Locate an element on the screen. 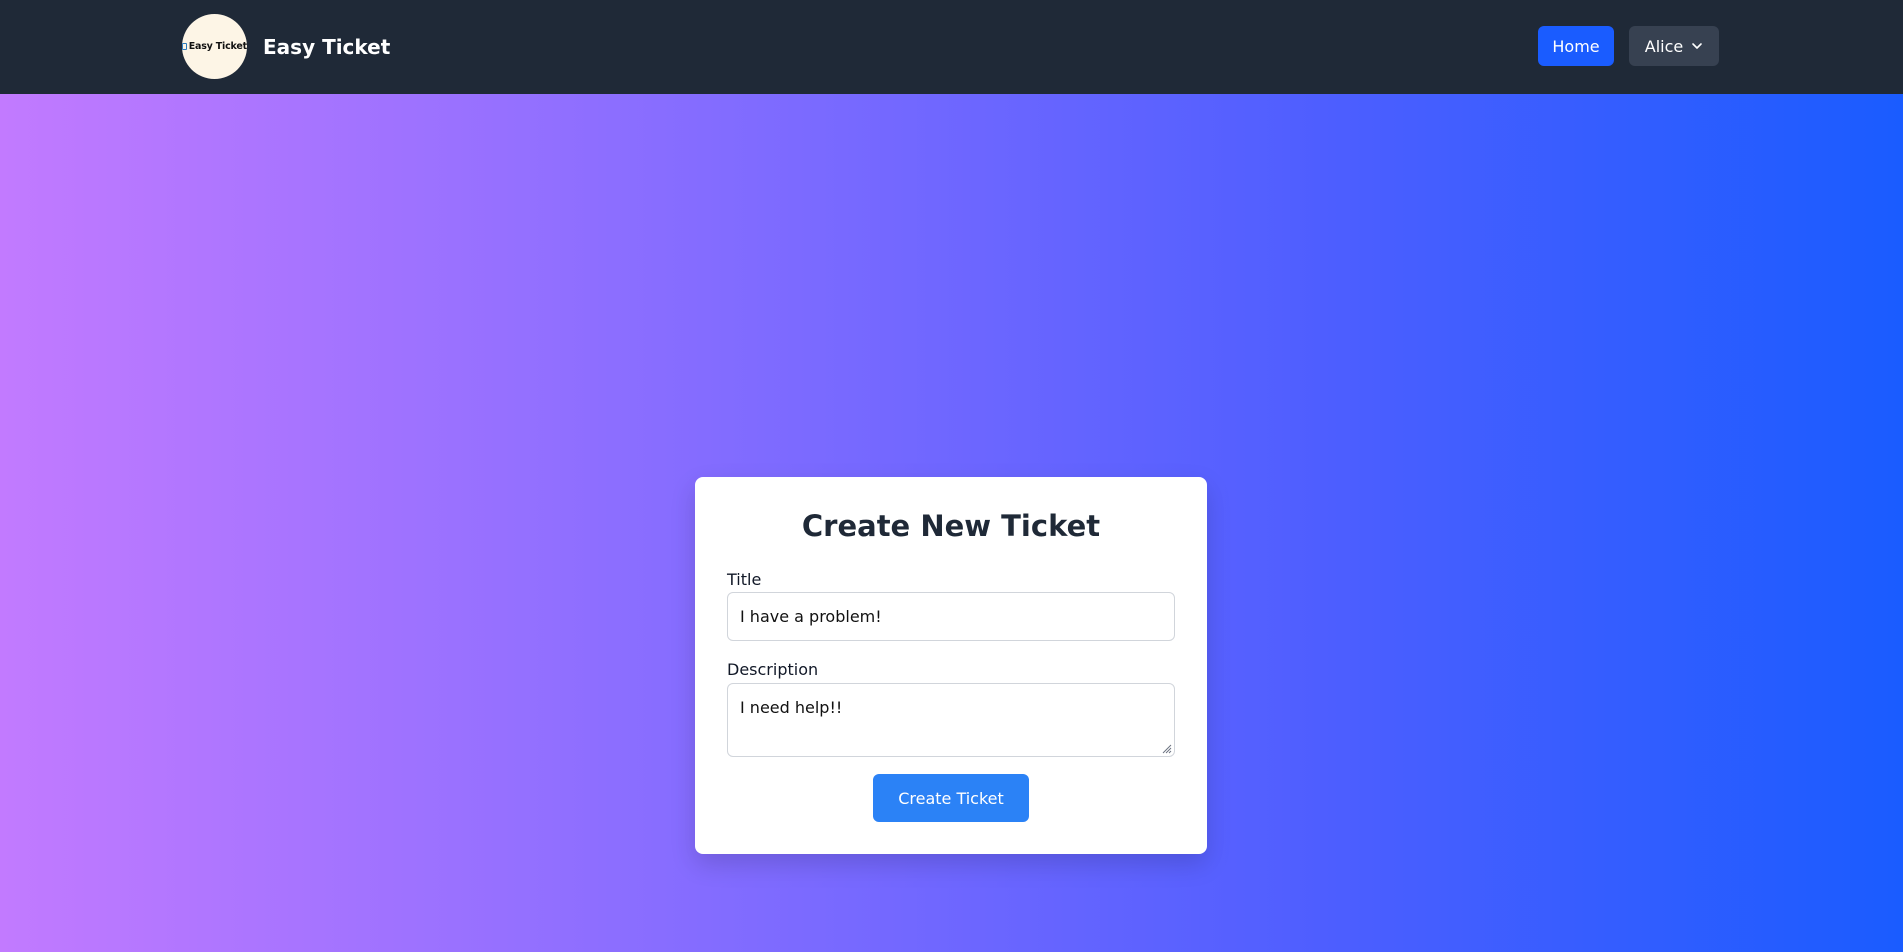 Image resolution: width=1903 pixels, height=952 pixels. home-button: Home is located at coordinates (1576, 46).